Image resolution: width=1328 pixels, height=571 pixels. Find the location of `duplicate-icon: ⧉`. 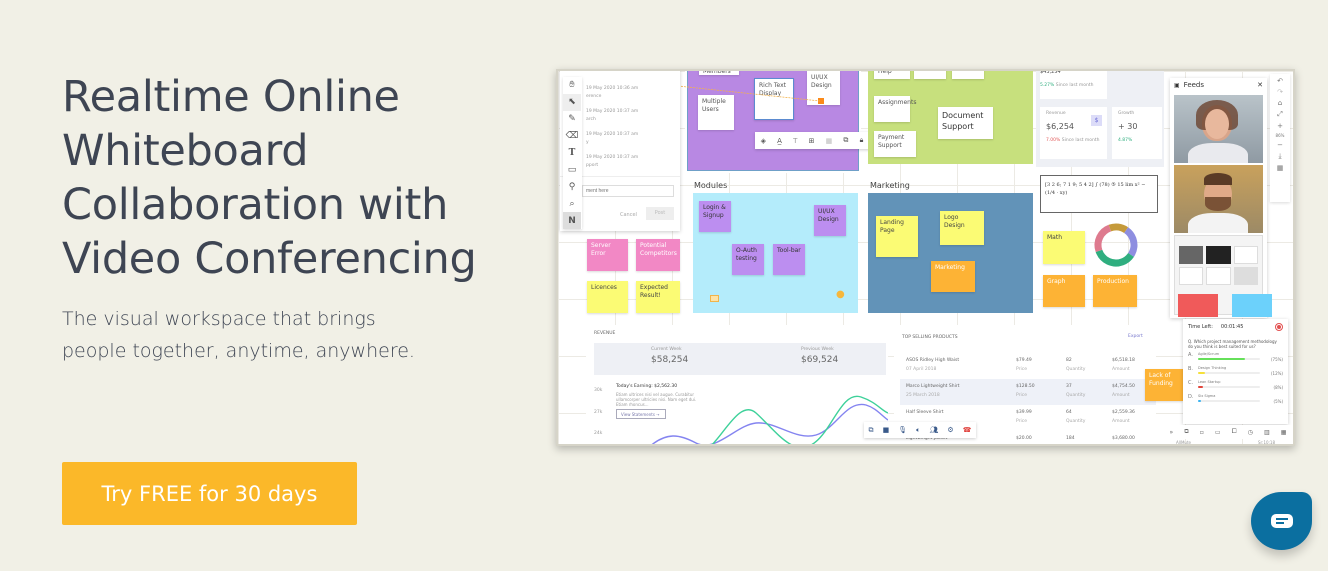

duplicate-icon: ⧉ is located at coordinates (845, 140).